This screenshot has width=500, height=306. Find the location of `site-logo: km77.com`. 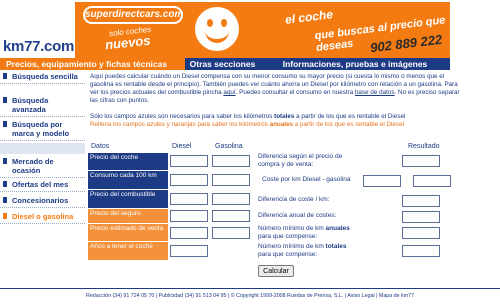

site-logo: km77.com is located at coordinates (38, 46).